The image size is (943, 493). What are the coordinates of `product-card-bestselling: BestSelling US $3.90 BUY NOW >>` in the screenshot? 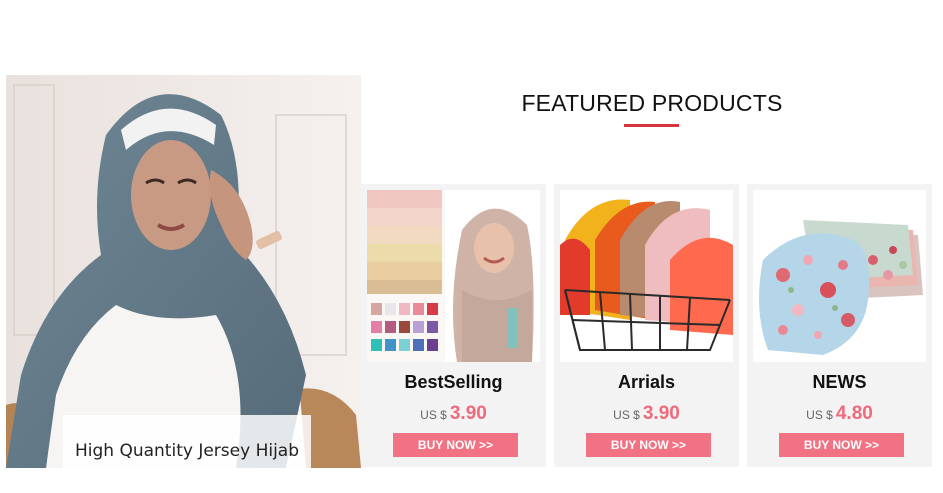 It's located at (453, 325).